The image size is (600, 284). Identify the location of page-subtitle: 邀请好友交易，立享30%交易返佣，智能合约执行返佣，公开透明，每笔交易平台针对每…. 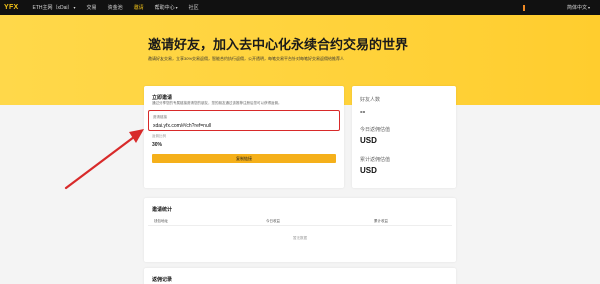
(246, 58).